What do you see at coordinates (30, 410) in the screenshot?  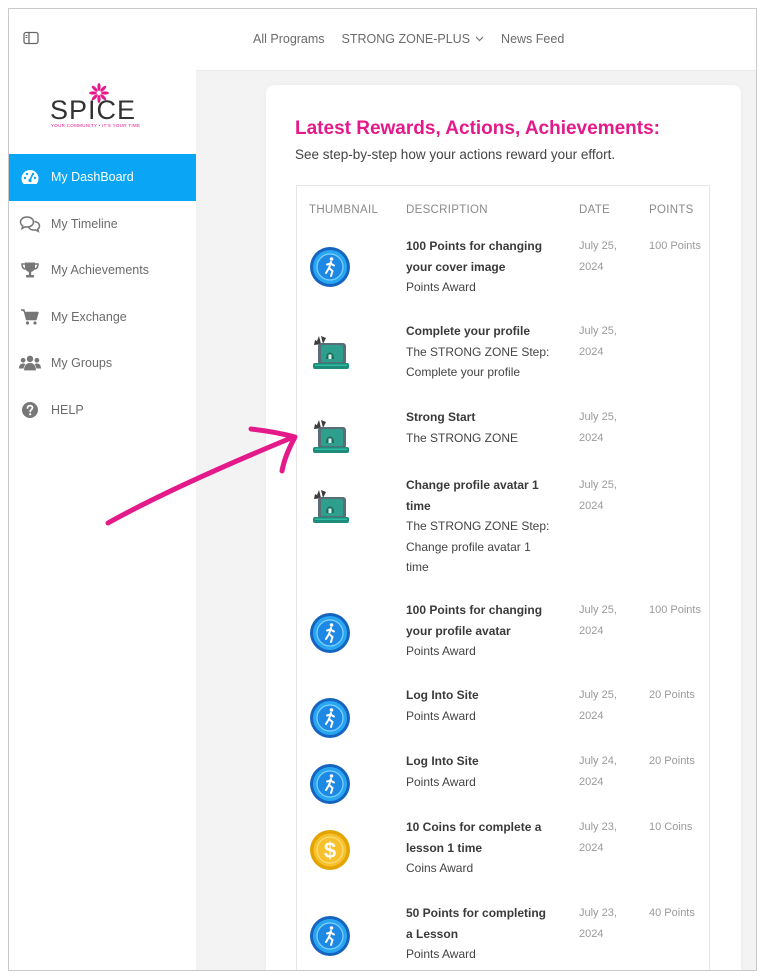 I see `question-icon` at bounding box center [30, 410].